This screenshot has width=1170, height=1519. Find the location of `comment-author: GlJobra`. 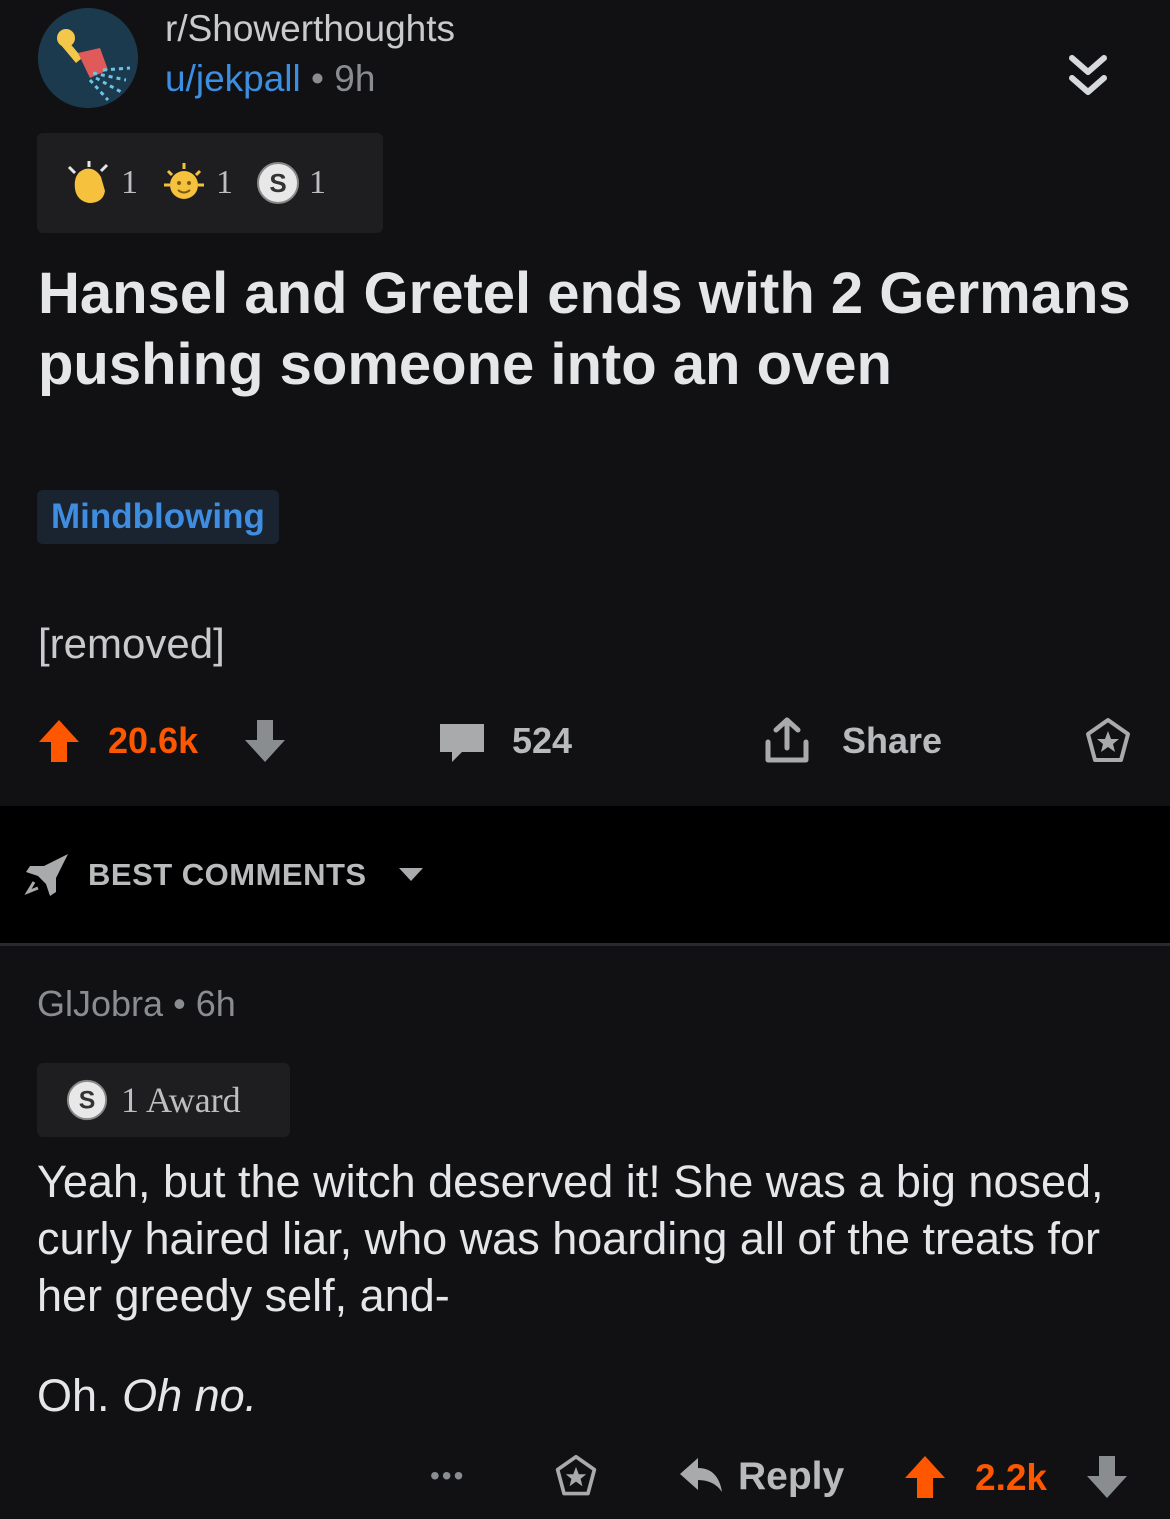

comment-author: GlJobra is located at coordinates (100, 1003).